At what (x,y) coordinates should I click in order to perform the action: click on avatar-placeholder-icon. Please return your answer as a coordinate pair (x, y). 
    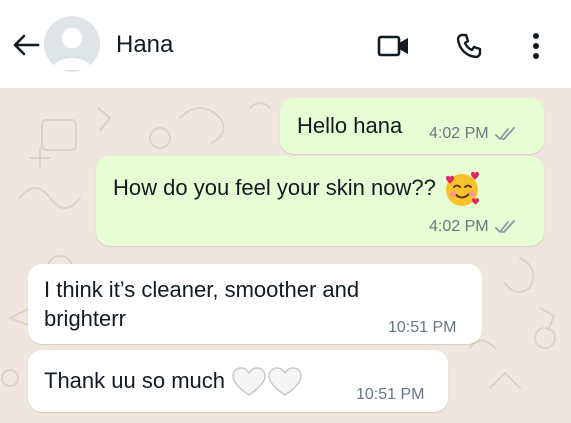
    Looking at the image, I should click on (72, 49).